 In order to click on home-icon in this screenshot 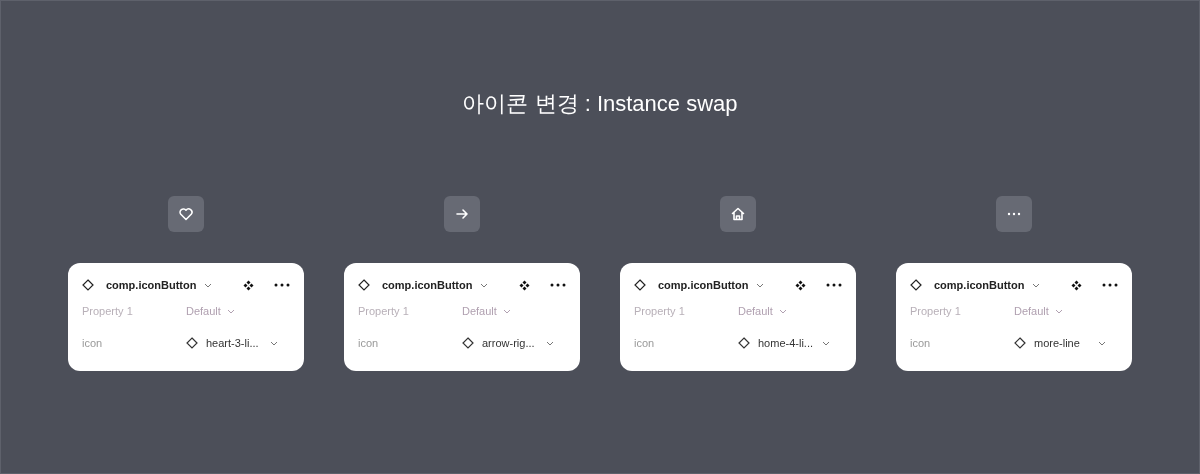, I will do `click(738, 214)`.